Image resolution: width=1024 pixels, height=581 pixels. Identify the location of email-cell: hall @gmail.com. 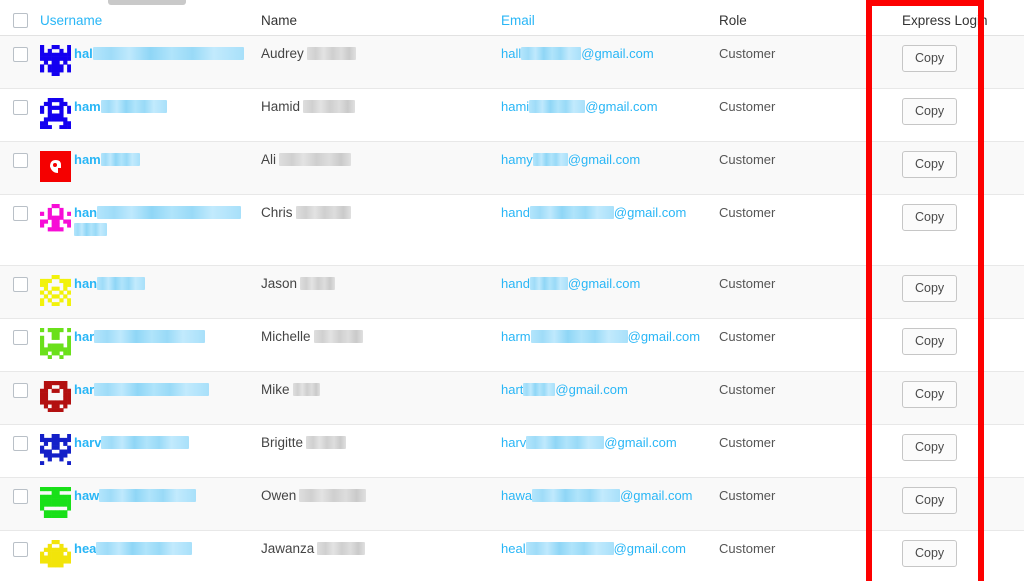
(610, 54).